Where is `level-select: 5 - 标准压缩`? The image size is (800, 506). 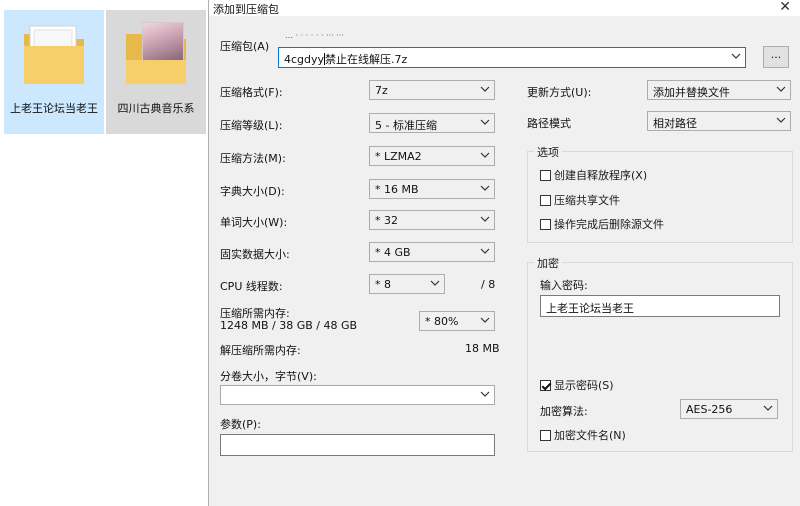
level-select: 5 - 标准压缩 is located at coordinates (432, 123).